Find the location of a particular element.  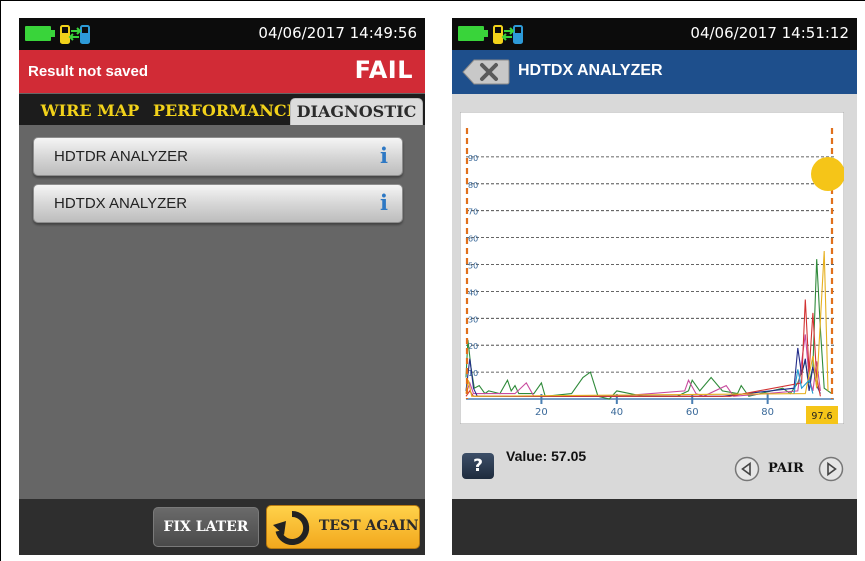

frame-border-top is located at coordinates (432, 0).